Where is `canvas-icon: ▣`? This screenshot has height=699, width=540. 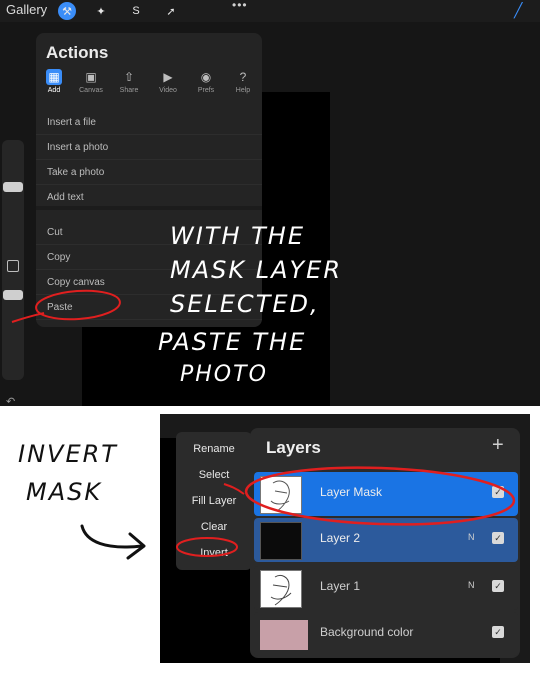
canvas-icon: ▣ is located at coordinates (91, 77).